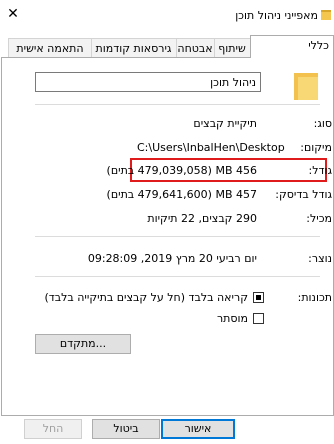 The width and height of the screenshot is (334, 444). Describe the element at coordinates (232, 318) in the screenshot. I see `hidden-label: מוסתר` at that location.